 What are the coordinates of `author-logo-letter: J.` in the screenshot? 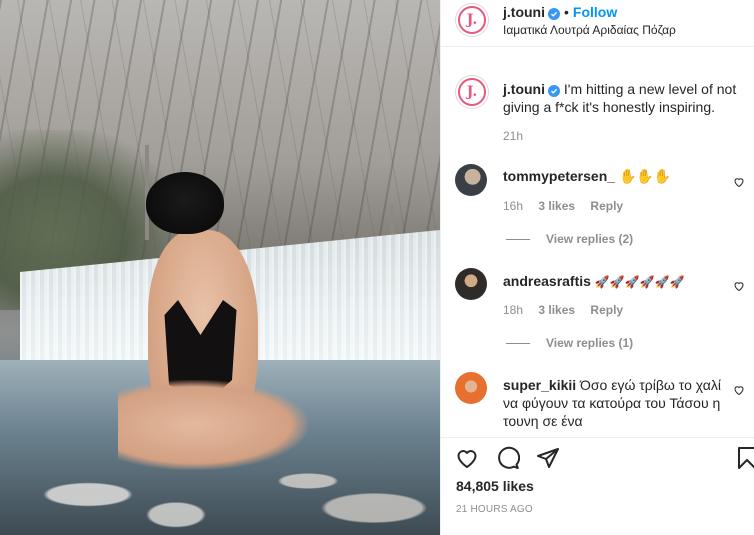 It's located at (472, 20).